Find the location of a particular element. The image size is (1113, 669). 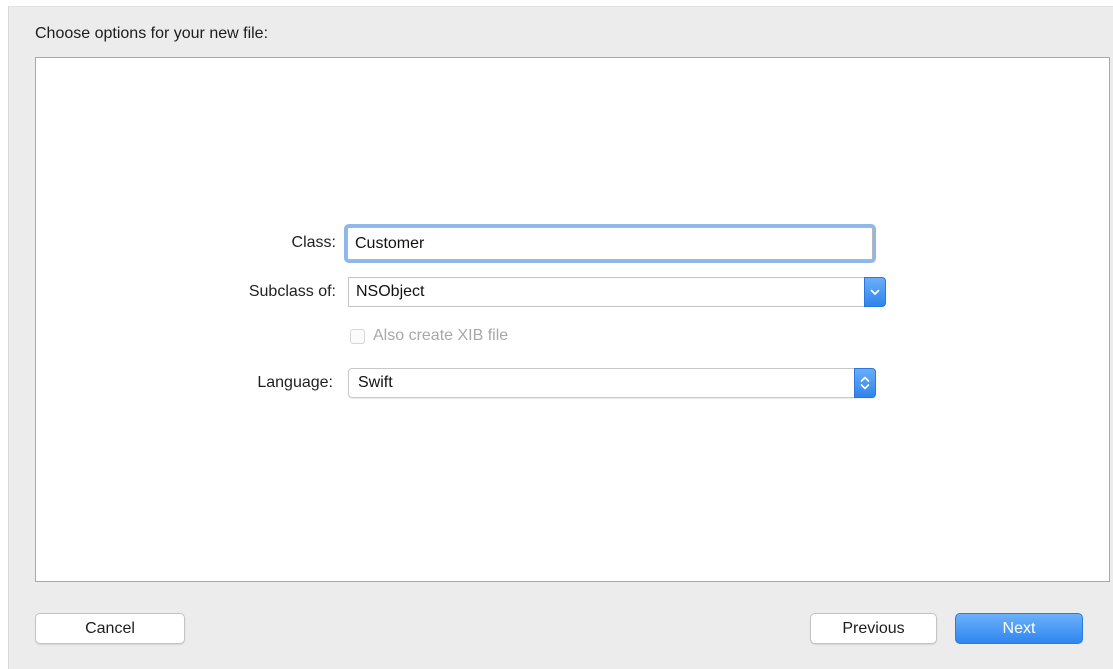

chevron-down-icon is located at coordinates (875, 292).